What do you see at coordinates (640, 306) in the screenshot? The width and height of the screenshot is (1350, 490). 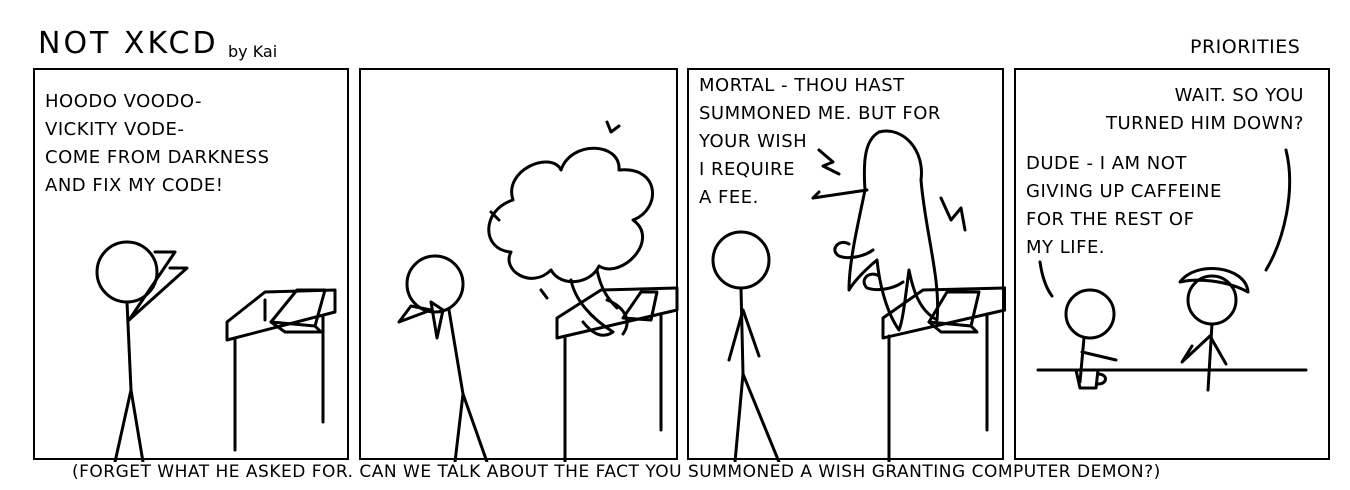 I see `laptop-icon` at bounding box center [640, 306].